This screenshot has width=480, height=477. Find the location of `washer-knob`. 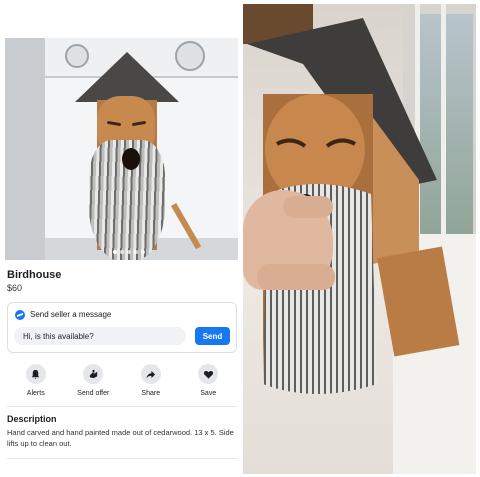

washer-knob is located at coordinates (190, 56).